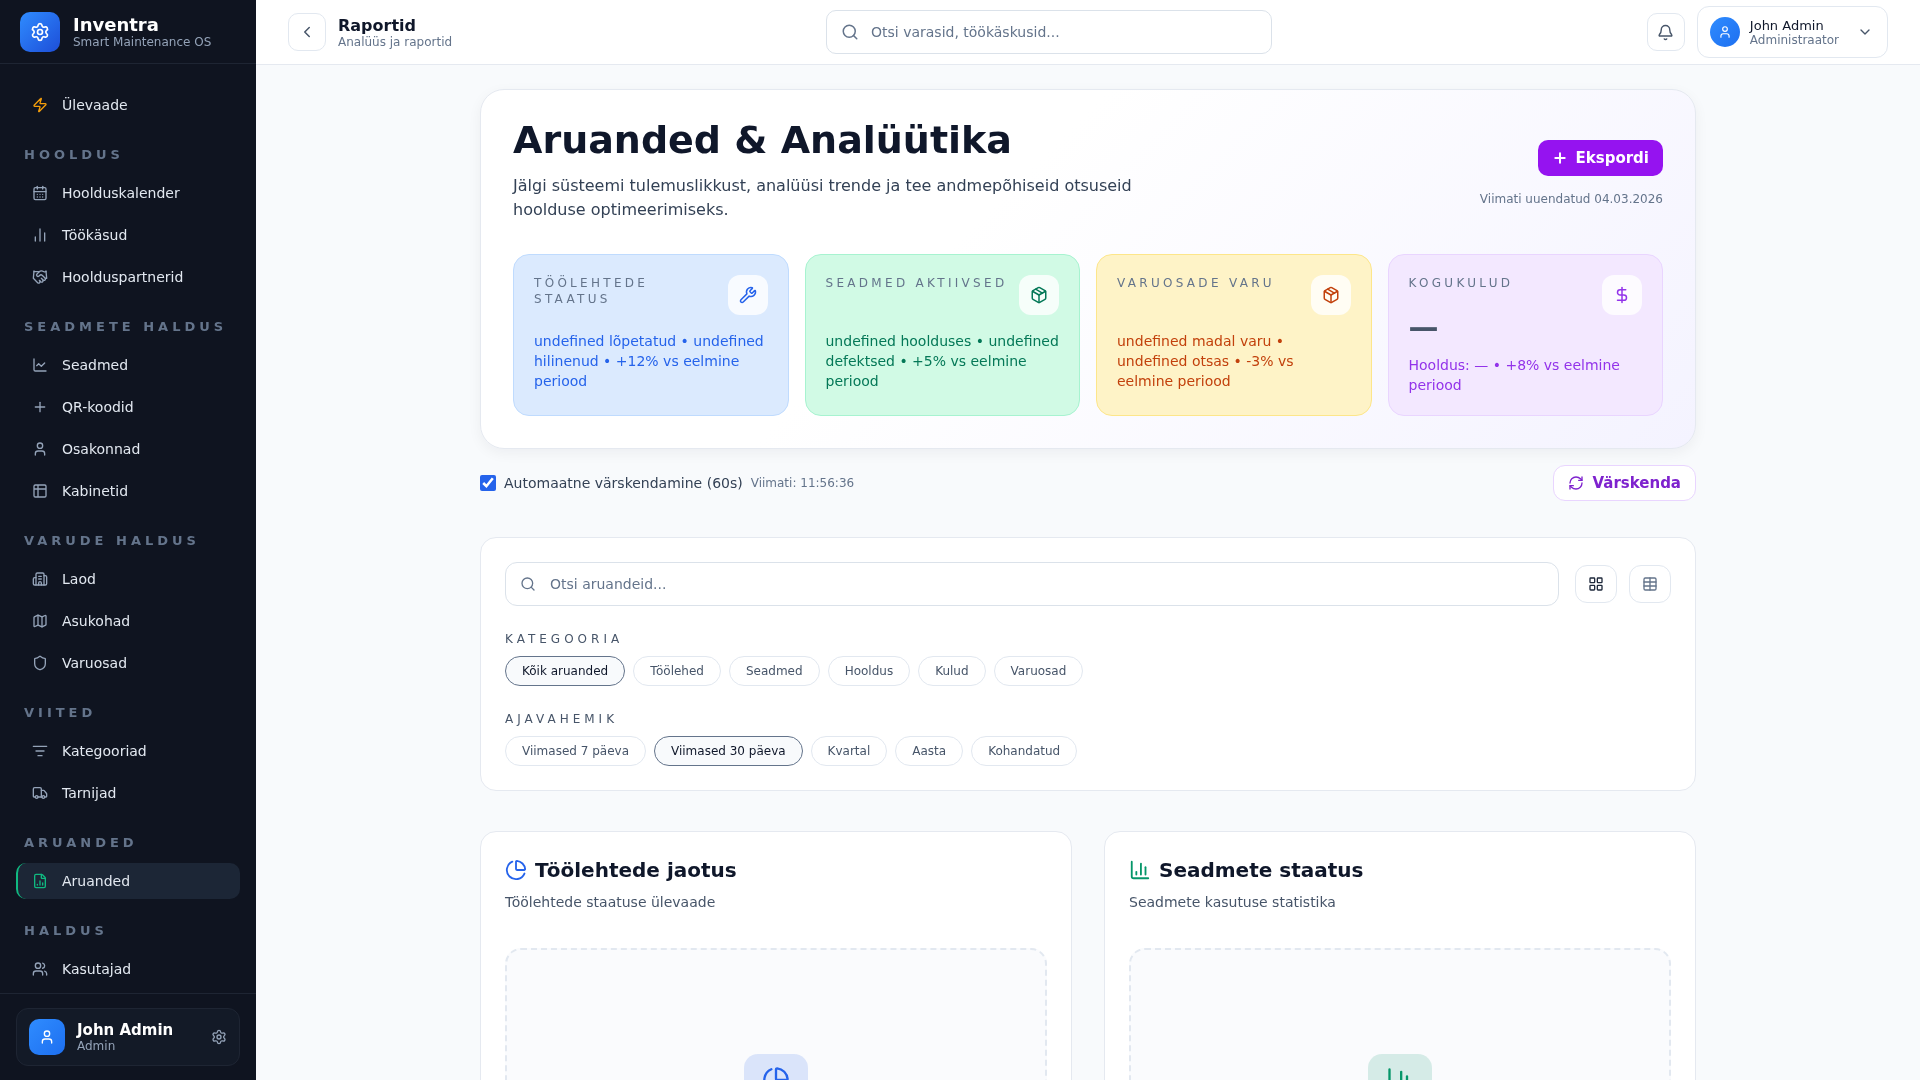 This screenshot has width=1920, height=1080. What do you see at coordinates (116, 24) in the screenshot?
I see `app-name: Inventra` at bounding box center [116, 24].